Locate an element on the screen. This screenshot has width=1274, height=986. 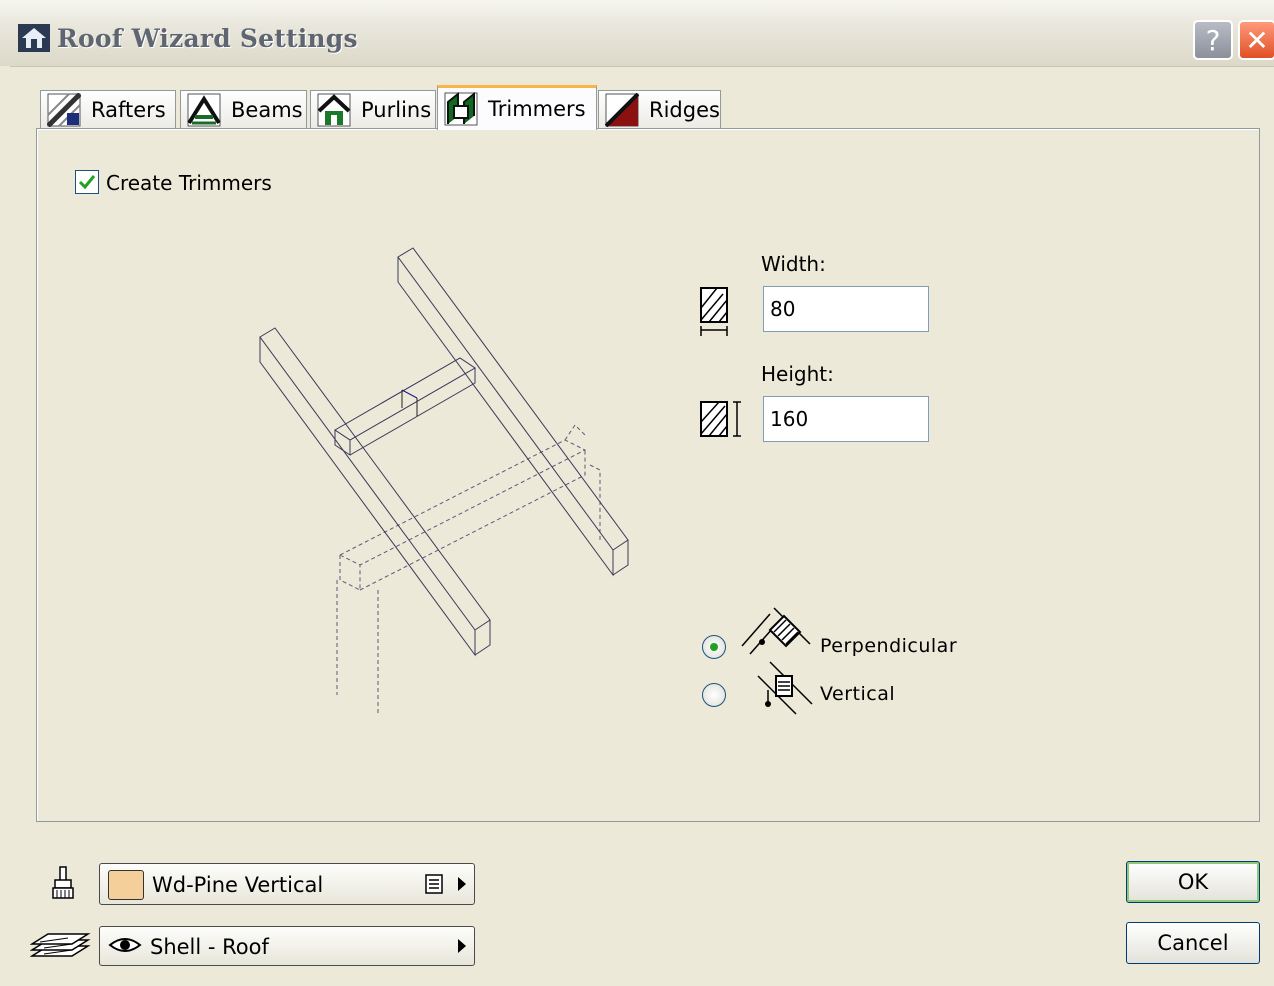
tab-ridges: Ridges is located at coordinates (659, 109).